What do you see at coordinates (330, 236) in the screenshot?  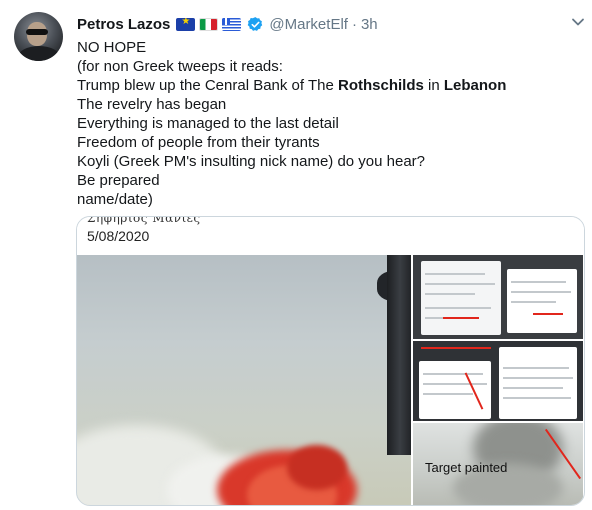 I see `card-header: Σηφηρίος Μανίες 5/08/2020` at bounding box center [330, 236].